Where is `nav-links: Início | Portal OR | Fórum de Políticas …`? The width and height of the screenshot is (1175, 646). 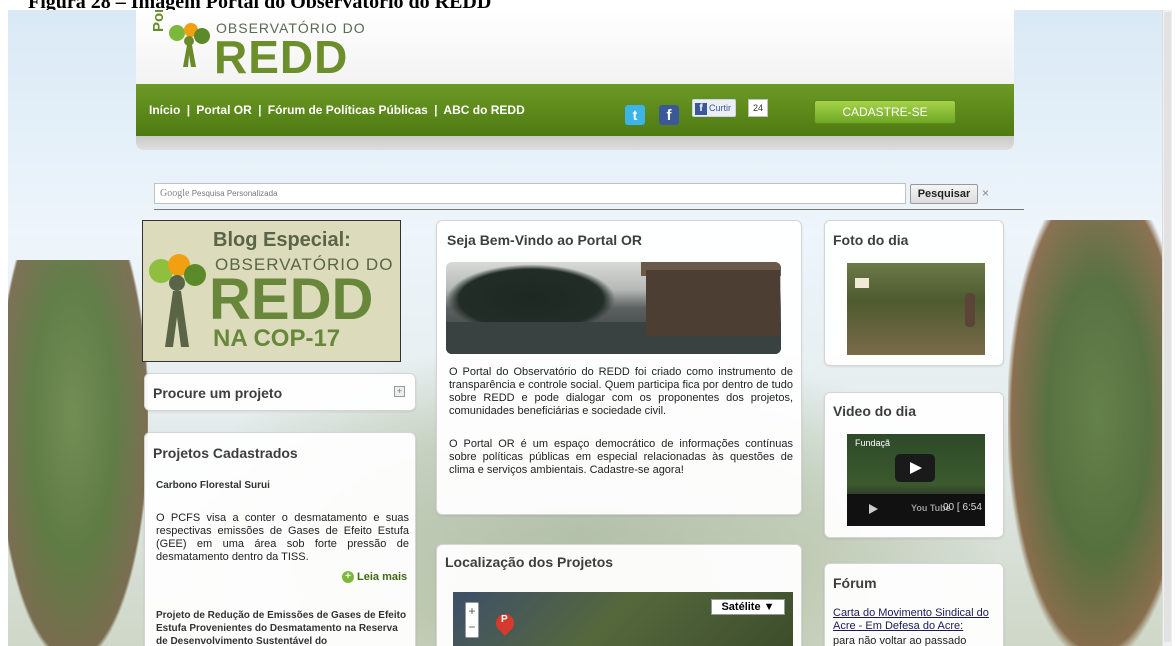 nav-links: Início | Portal OR | Fórum de Políticas … is located at coordinates (337, 110).